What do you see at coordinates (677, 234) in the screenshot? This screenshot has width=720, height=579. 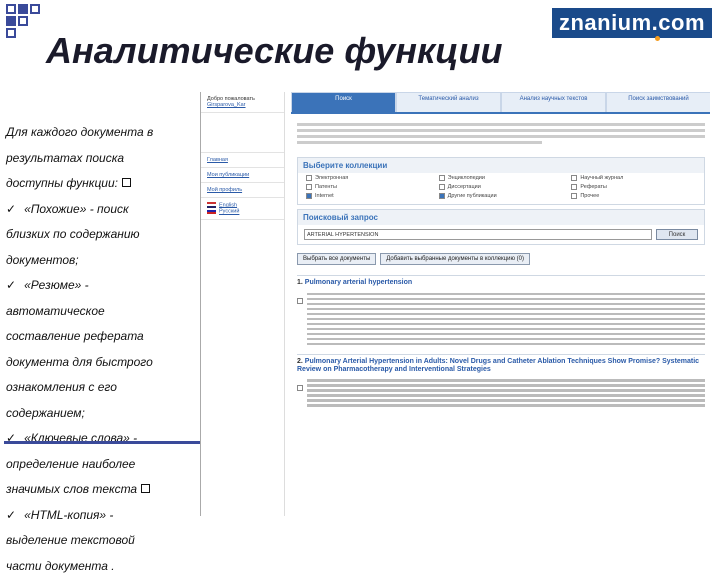 I see `search-button: Поиск` at bounding box center [677, 234].